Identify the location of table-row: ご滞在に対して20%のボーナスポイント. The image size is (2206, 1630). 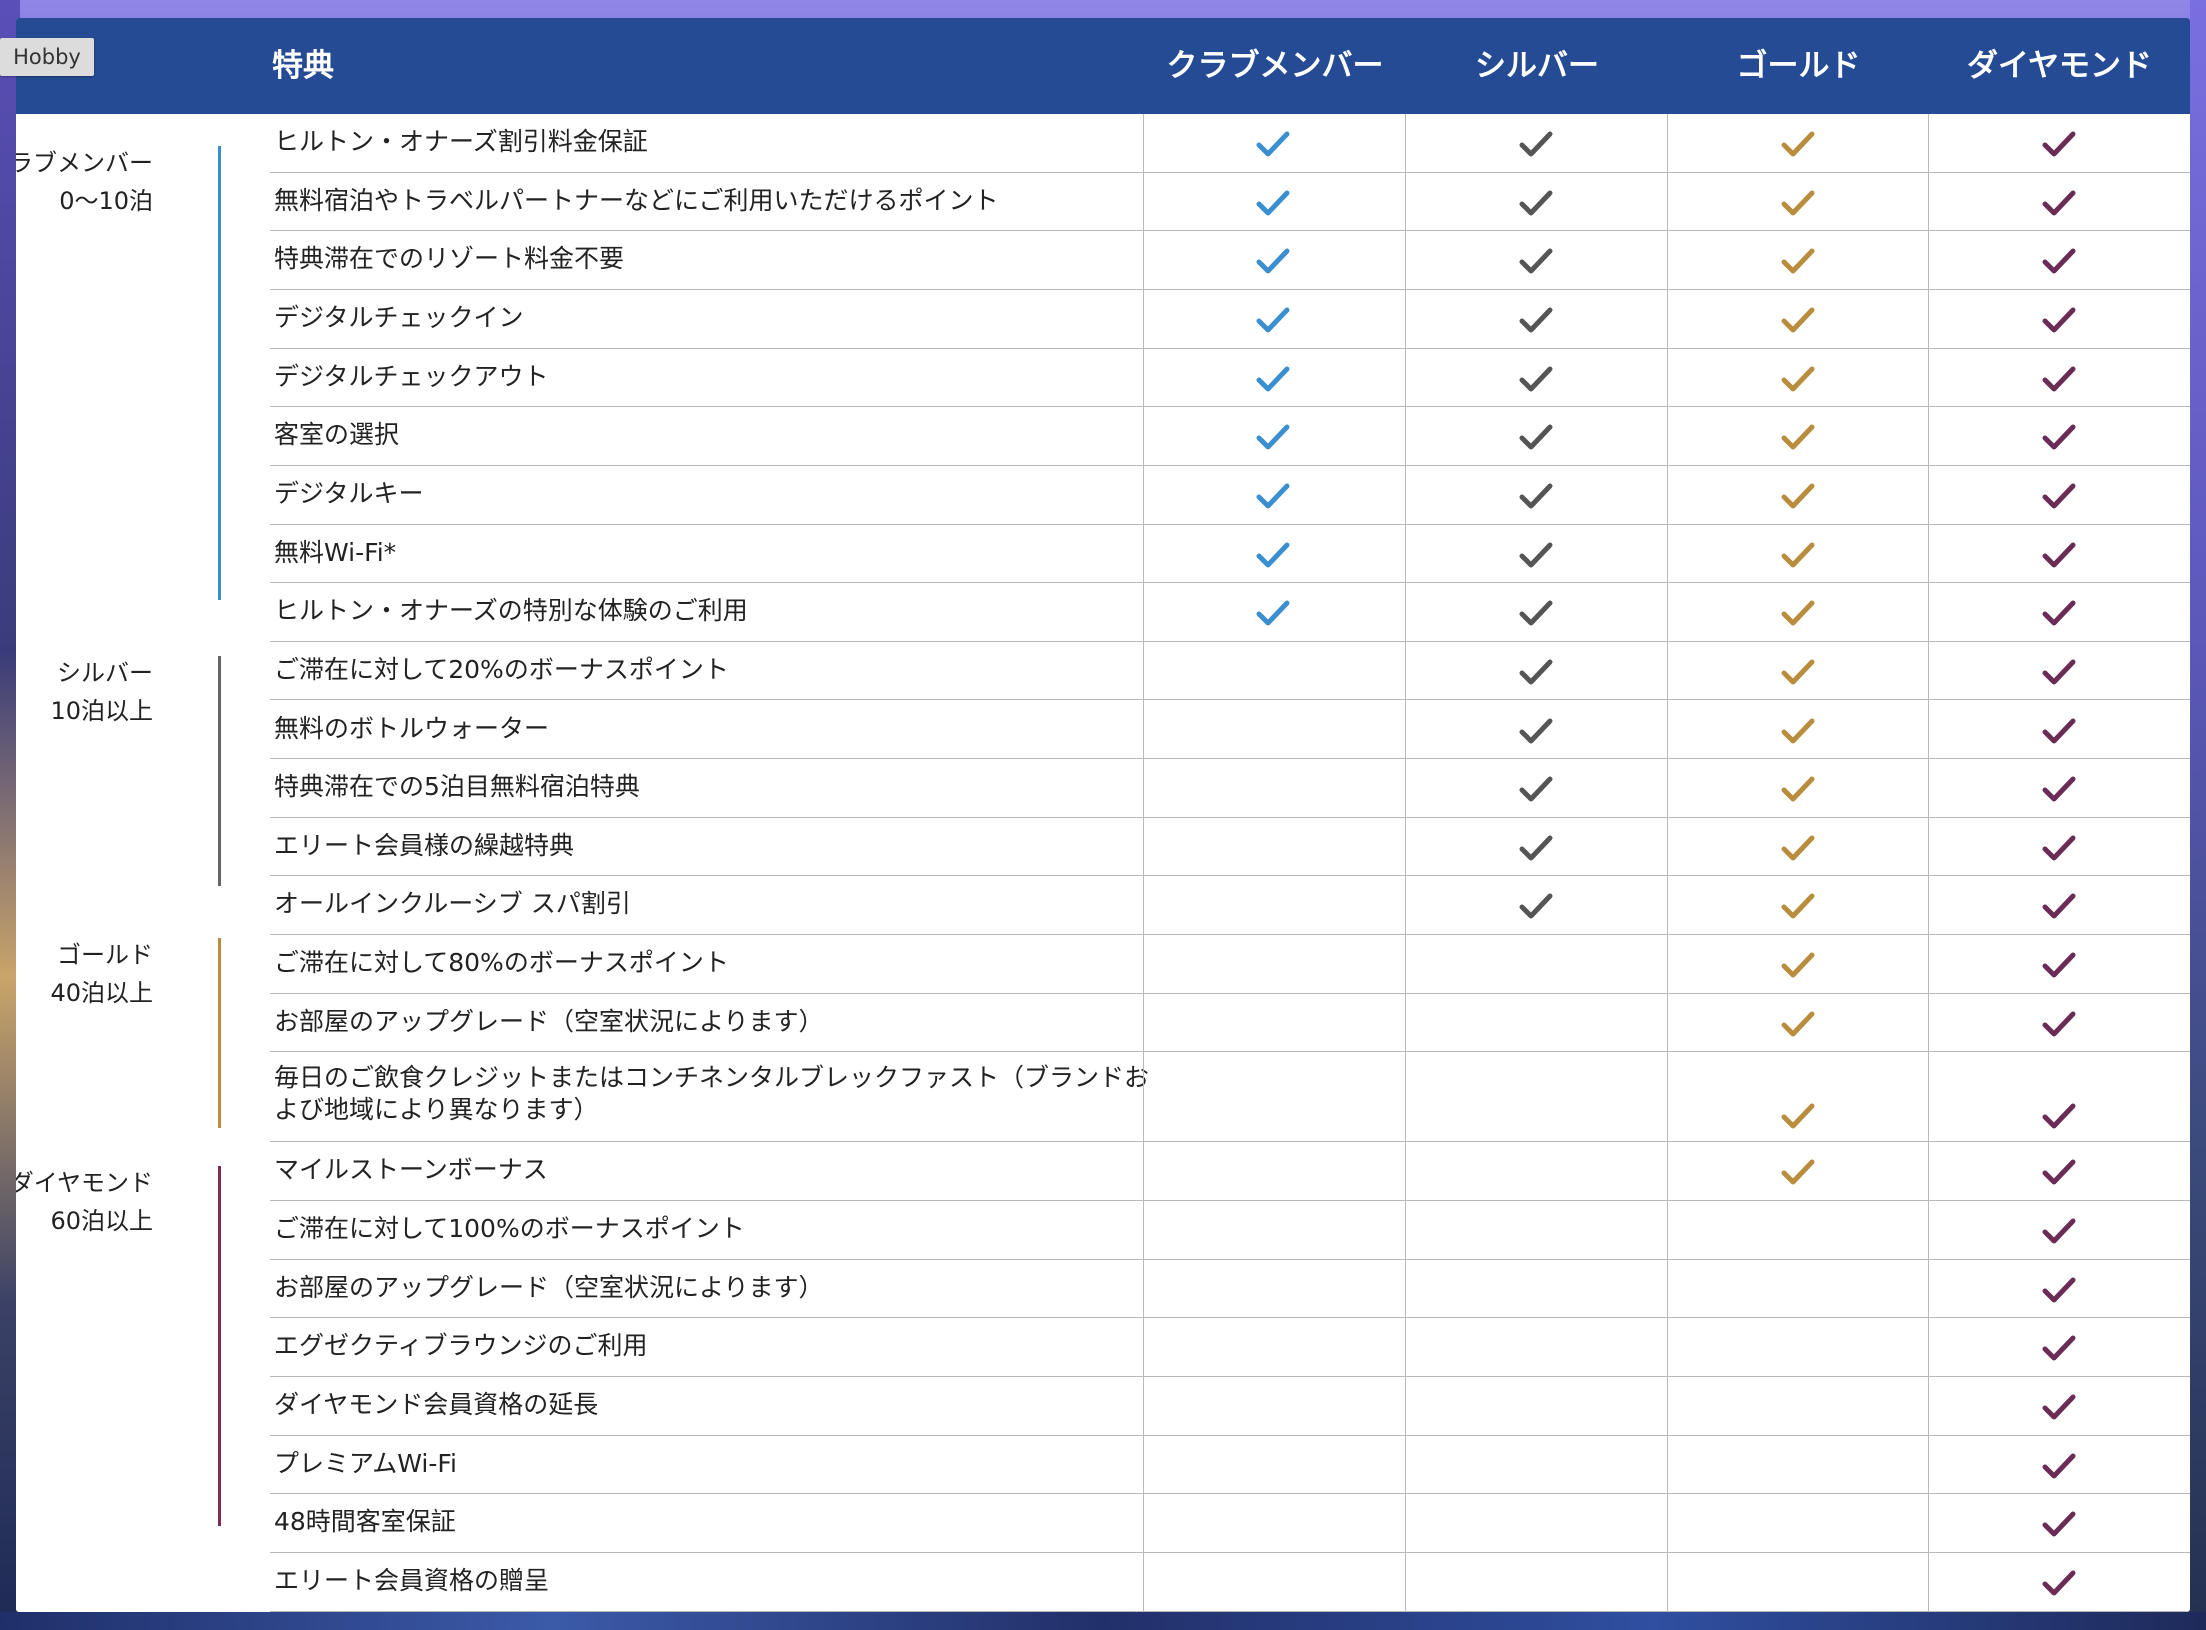
(1103, 671).